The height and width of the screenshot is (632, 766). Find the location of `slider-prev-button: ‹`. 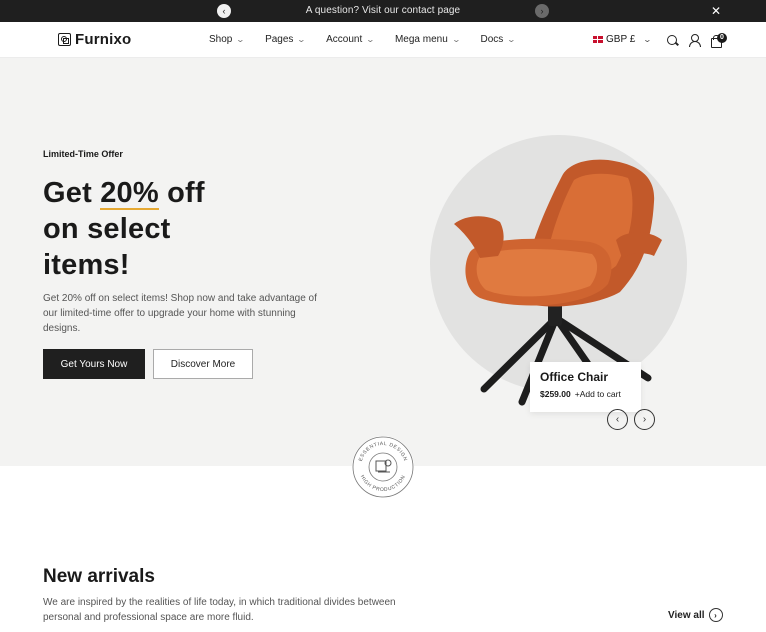

slider-prev-button: ‹ is located at coordinates (617, 419).